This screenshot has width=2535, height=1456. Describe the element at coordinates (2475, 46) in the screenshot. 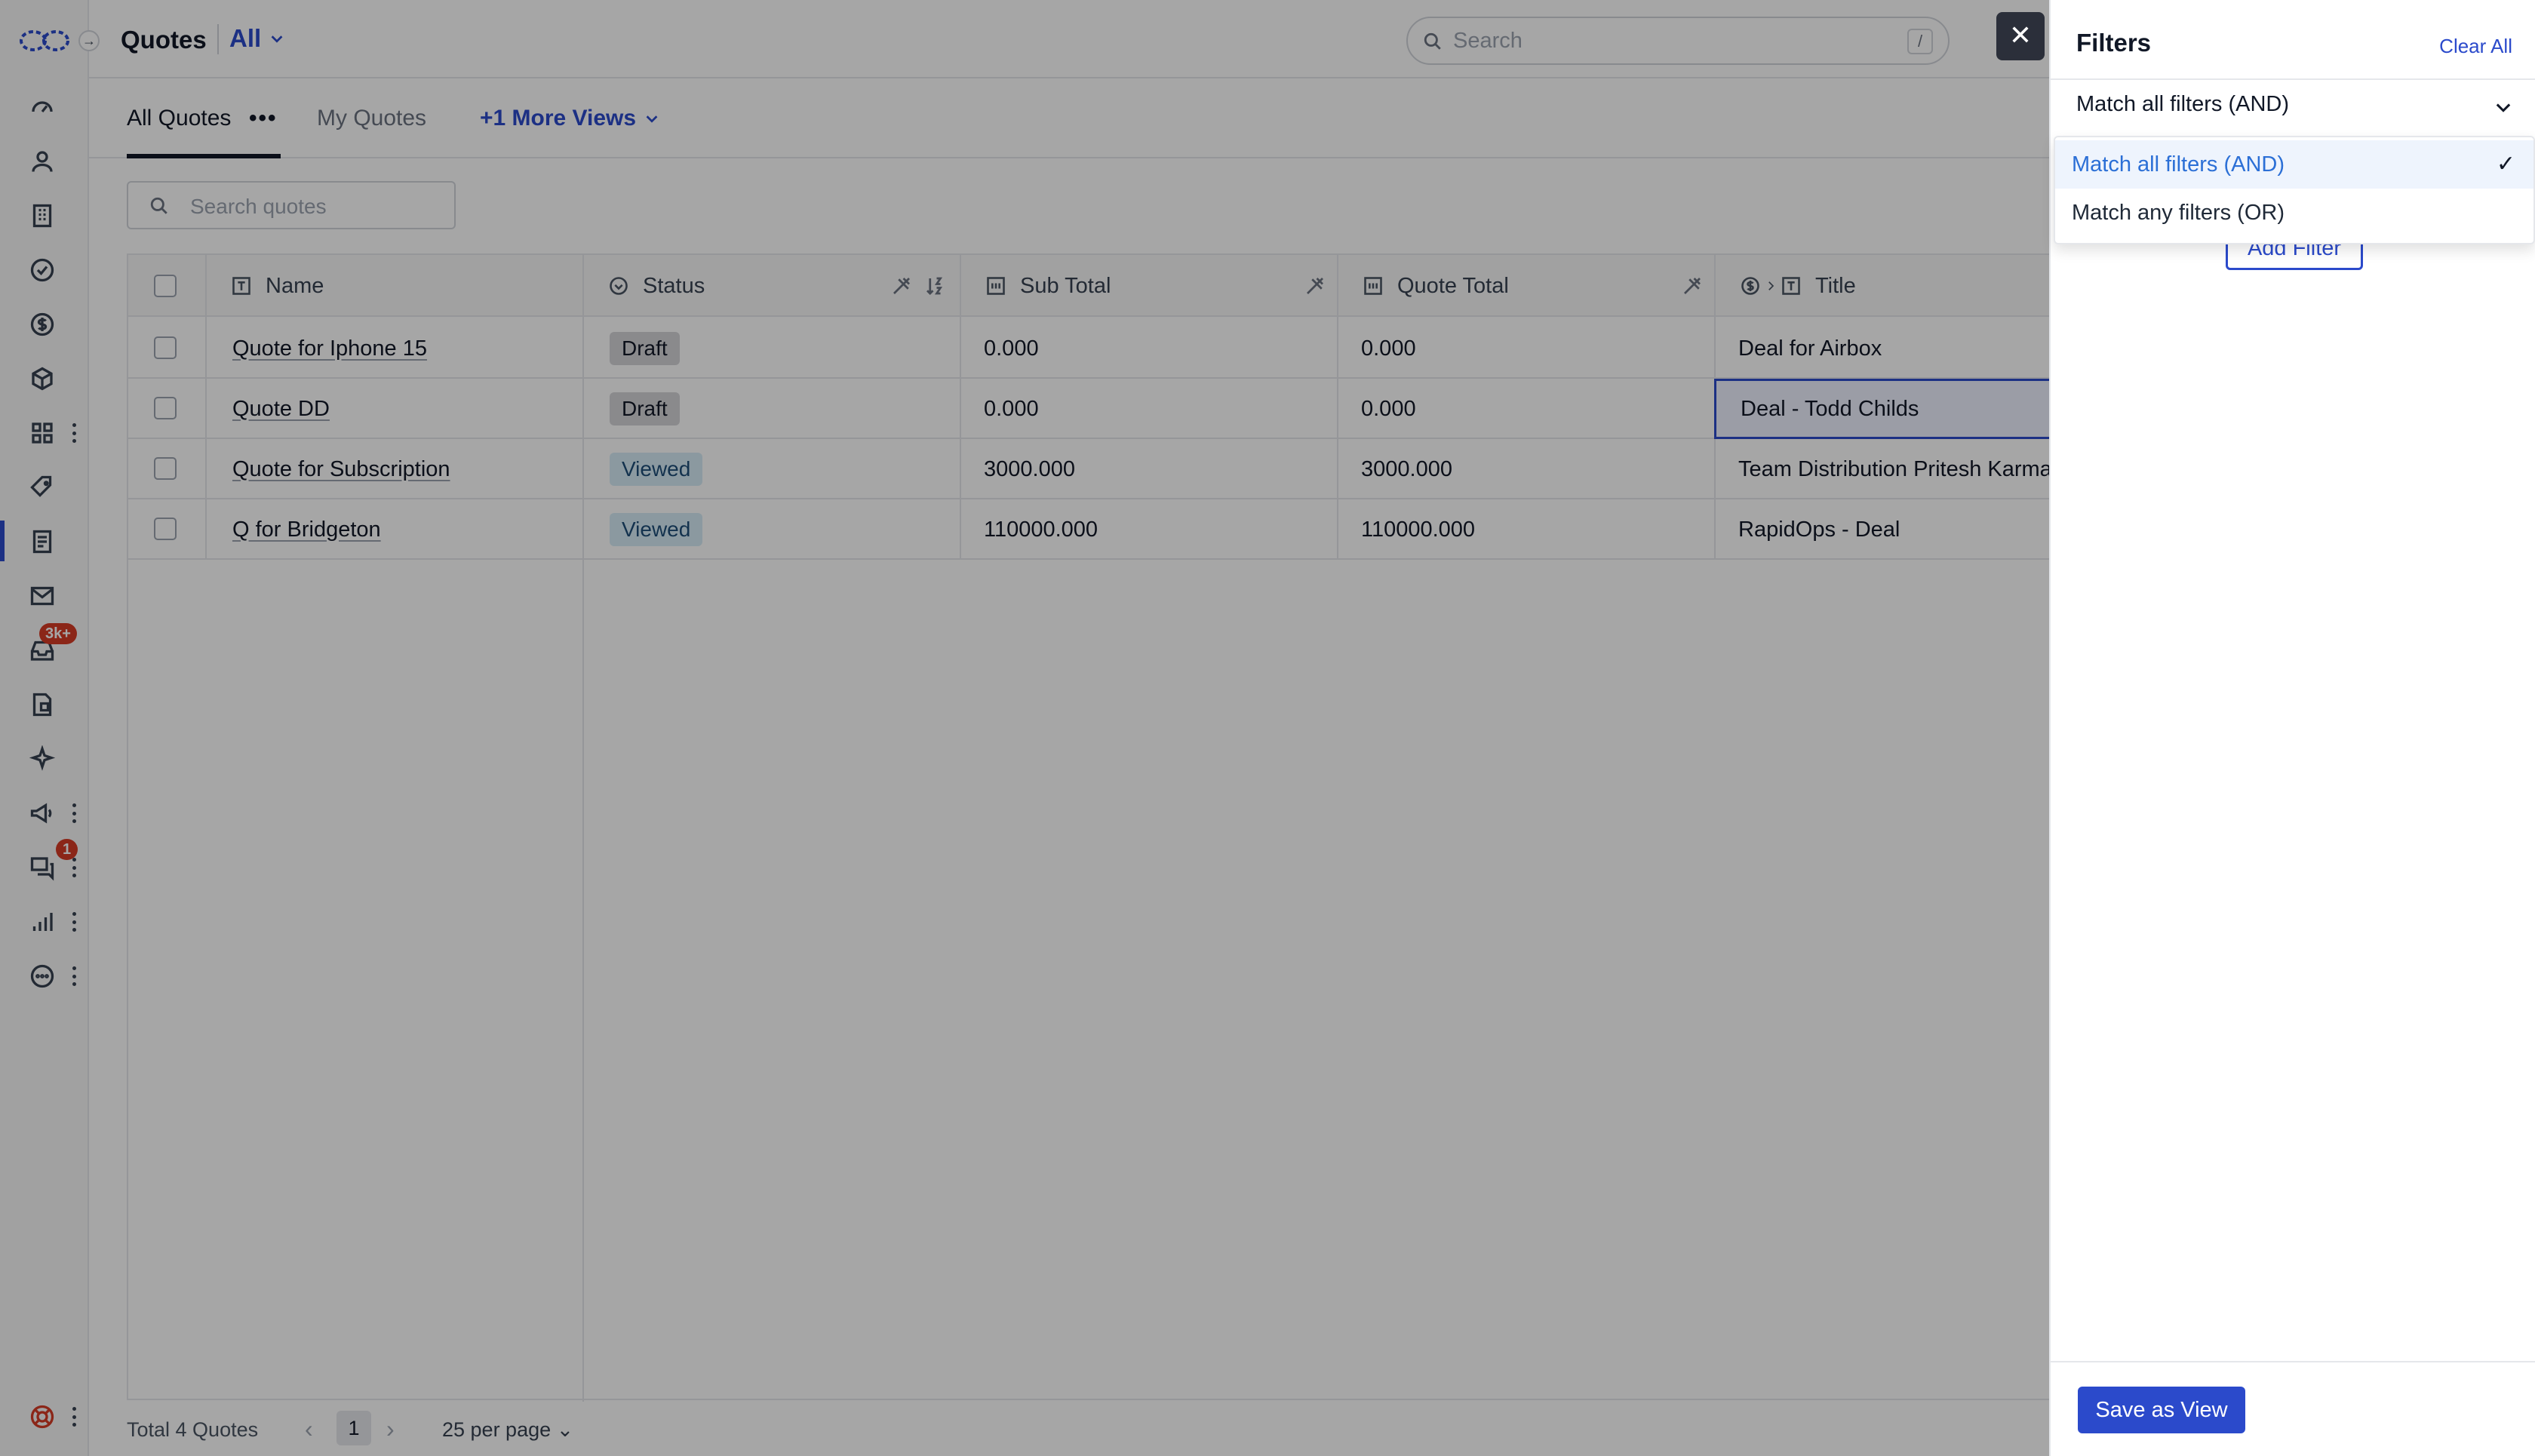

I see `clear-all-link: Clear All` at that location.